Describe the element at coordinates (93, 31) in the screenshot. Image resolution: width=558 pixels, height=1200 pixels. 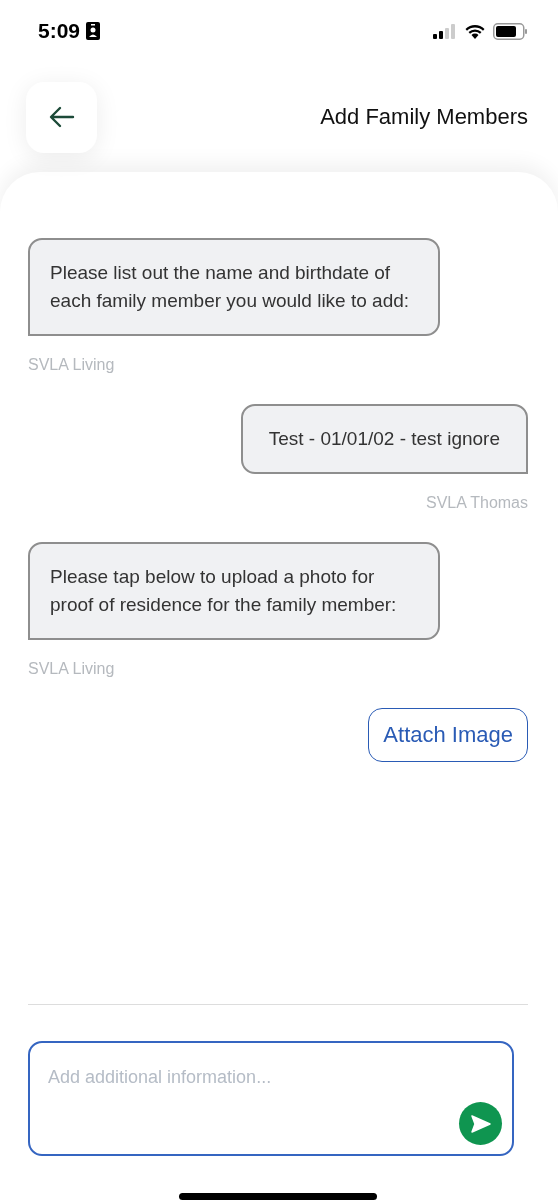
I see `id-card-icon` at that location.